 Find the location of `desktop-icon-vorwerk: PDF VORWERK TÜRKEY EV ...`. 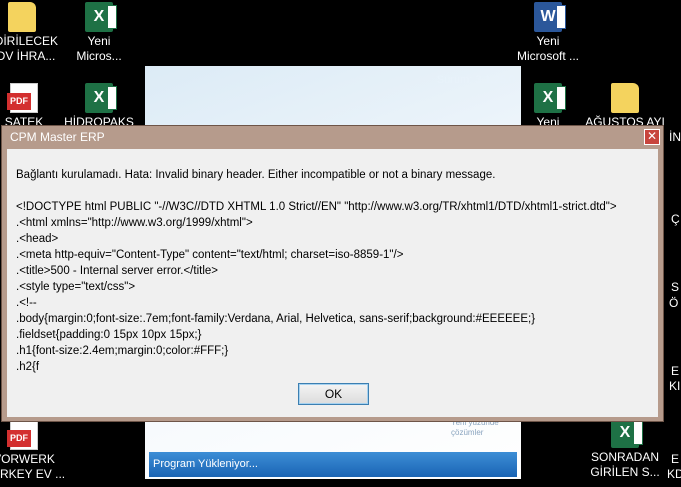

desktop-icon-vorwerk: PDF VORWERK TÜRKEY EV ... is located at coordinates (32, 451).